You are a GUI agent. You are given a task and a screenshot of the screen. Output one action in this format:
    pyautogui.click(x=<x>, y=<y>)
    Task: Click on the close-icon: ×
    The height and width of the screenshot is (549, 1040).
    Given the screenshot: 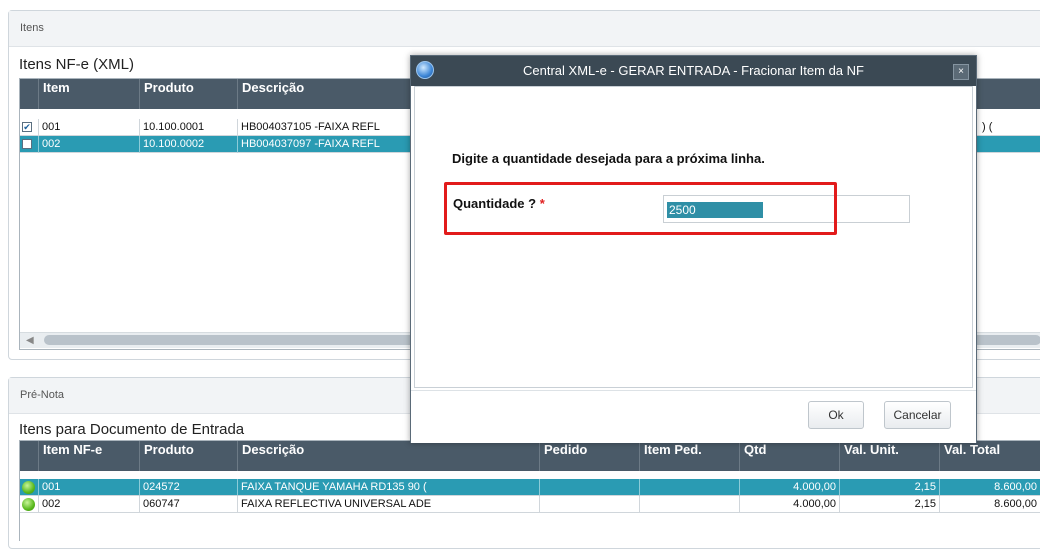 What is the action you would take?
    pyautogui.click(x=961, y=72)
    